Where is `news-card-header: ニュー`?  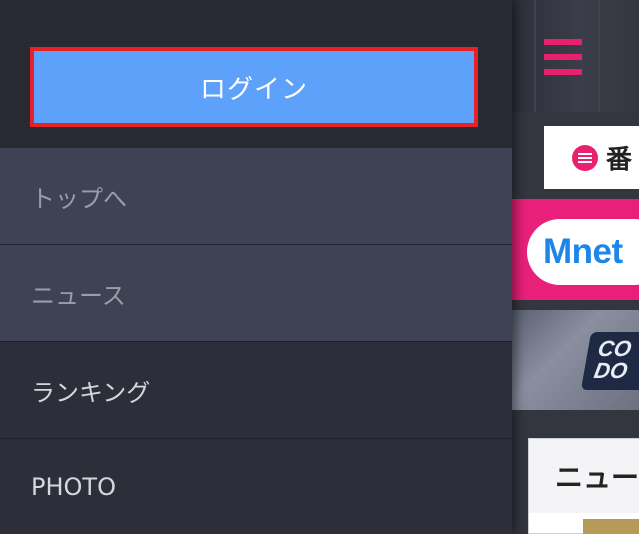
news-card-header: ニュー is located at coordinates (584, 476).